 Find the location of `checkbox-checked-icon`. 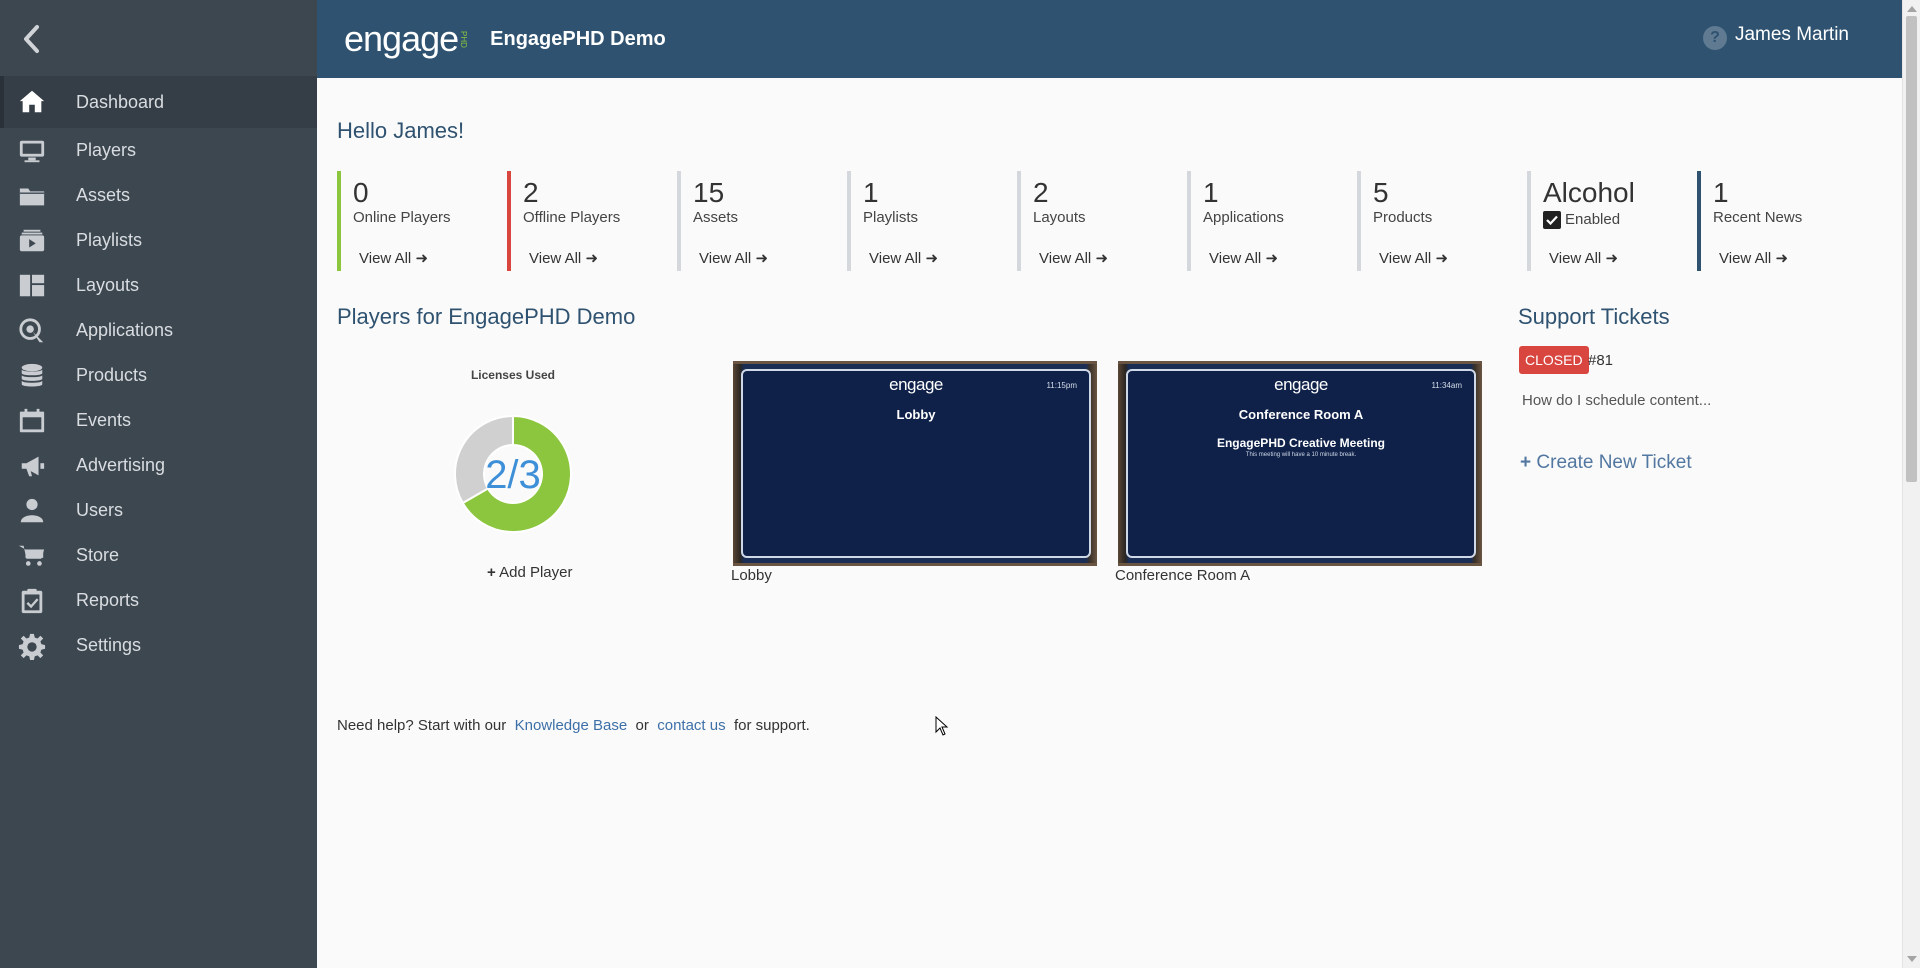

checkbox-checked-icon is located at coordinates (1552, 220).